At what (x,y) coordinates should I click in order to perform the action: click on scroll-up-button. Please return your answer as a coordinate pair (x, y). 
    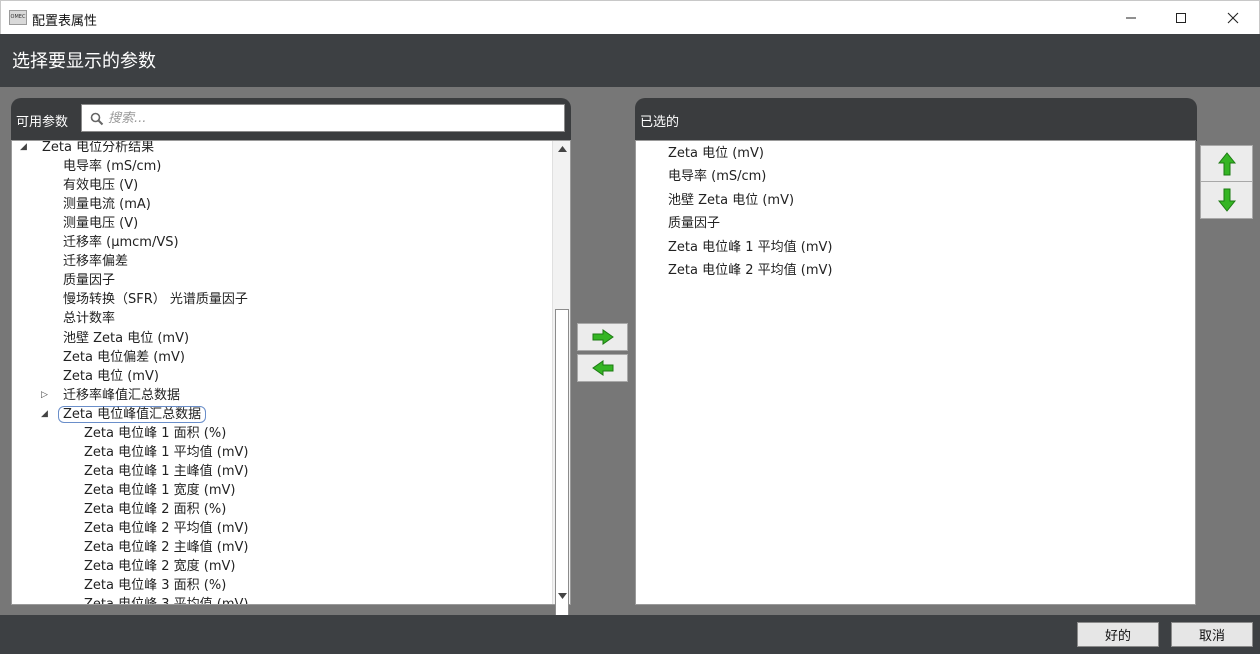
    Looking at the image, I should click on (562, 149).